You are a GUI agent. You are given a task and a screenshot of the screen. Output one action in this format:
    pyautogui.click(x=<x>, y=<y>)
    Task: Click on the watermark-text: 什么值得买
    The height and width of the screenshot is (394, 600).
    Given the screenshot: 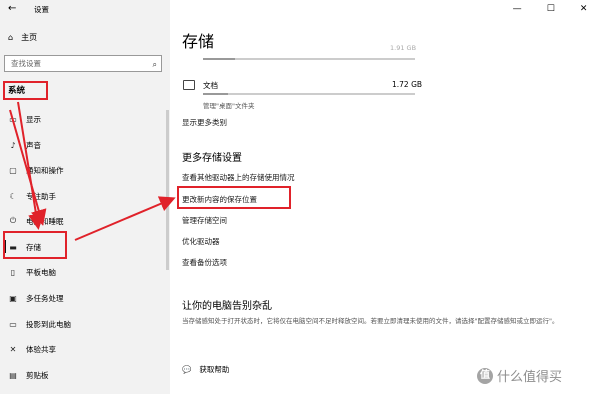 What is the action you would take?
    pyautogui.click(x=530, y=377)
    